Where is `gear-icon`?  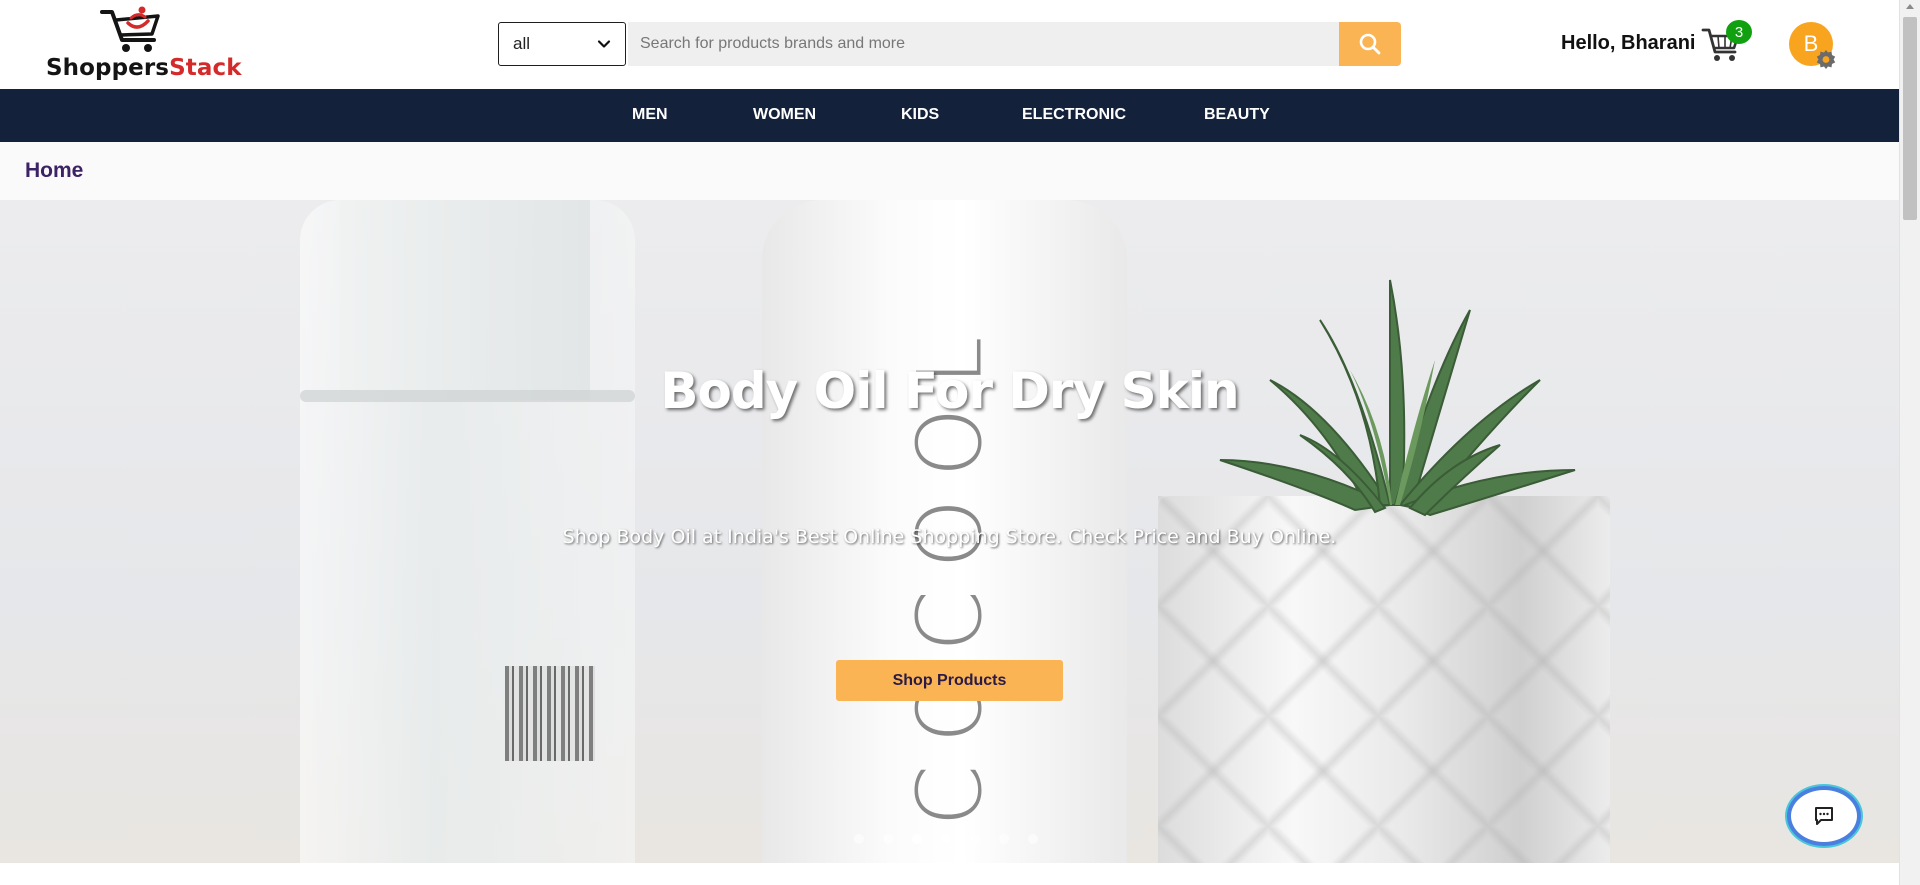
gear-icon is located at coordinates (1826, 59).